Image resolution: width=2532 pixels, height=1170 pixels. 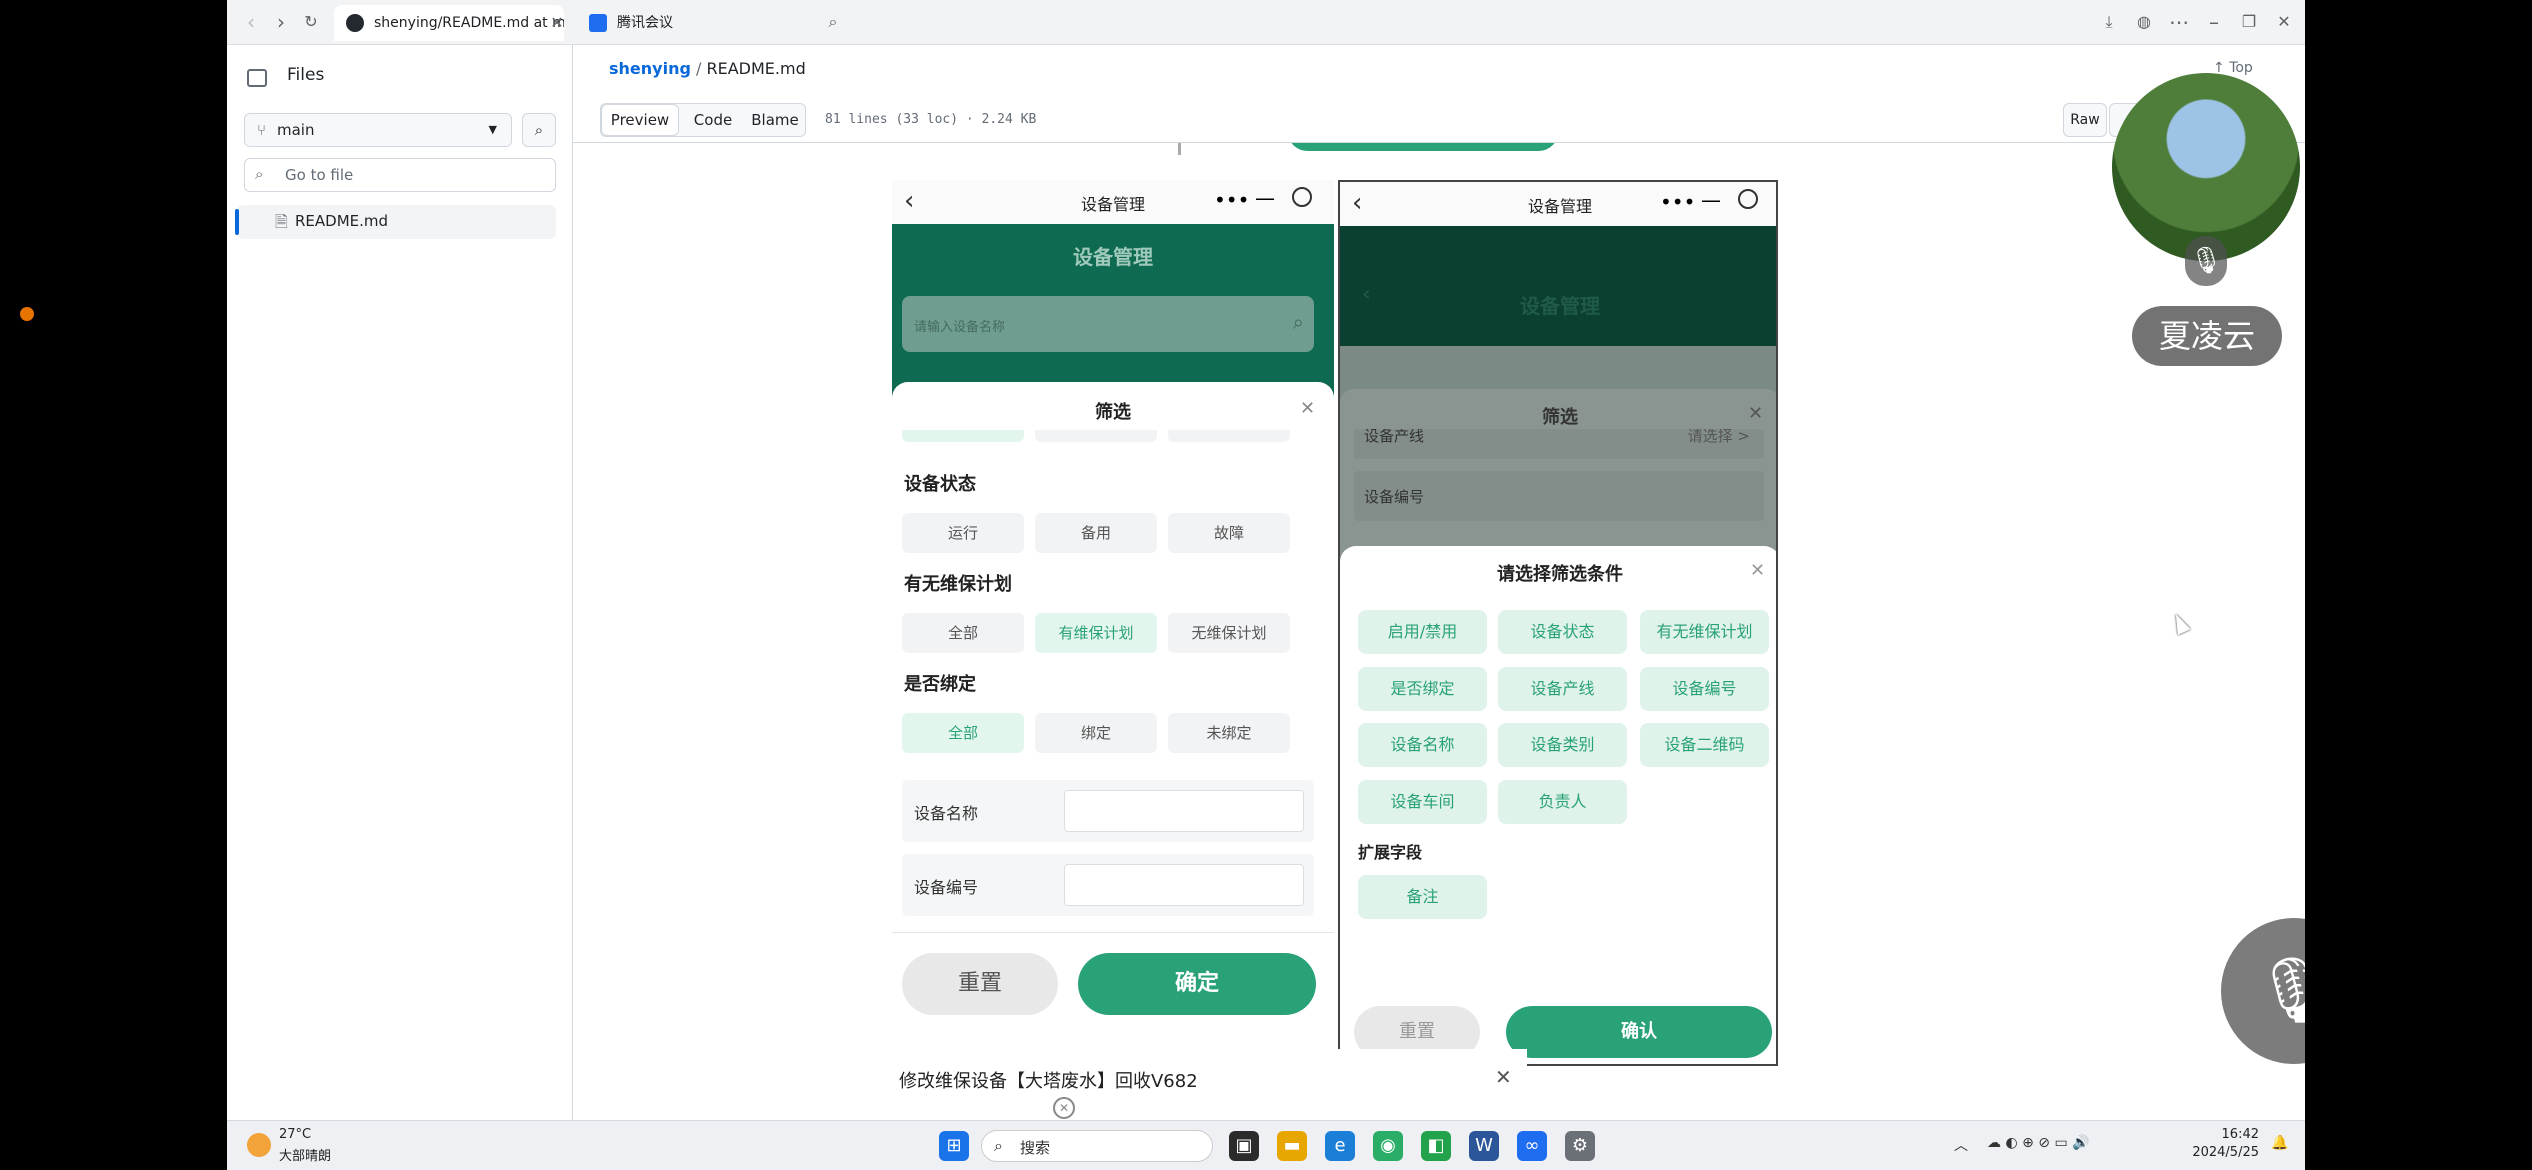 What do you see at coordinates (259, 1145) in the screenshot?
I see `weather-icon` at bounding box center [259, 1145].